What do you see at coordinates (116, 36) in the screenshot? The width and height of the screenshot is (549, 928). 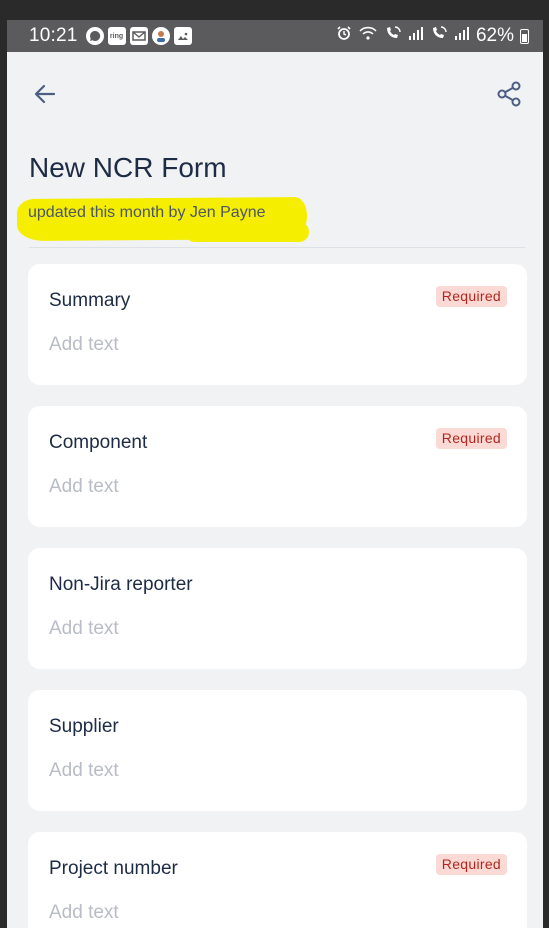 I see `ring-icon: ring` at bounding box center [116, 36].